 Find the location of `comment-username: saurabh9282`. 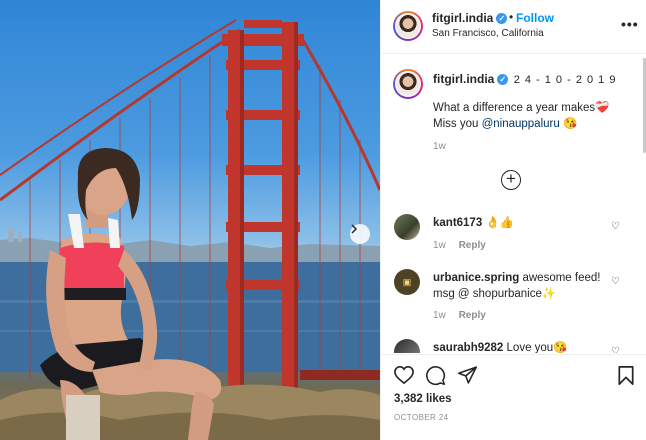

comment-username: saurabh9282 is located at coordinates (468, 347).